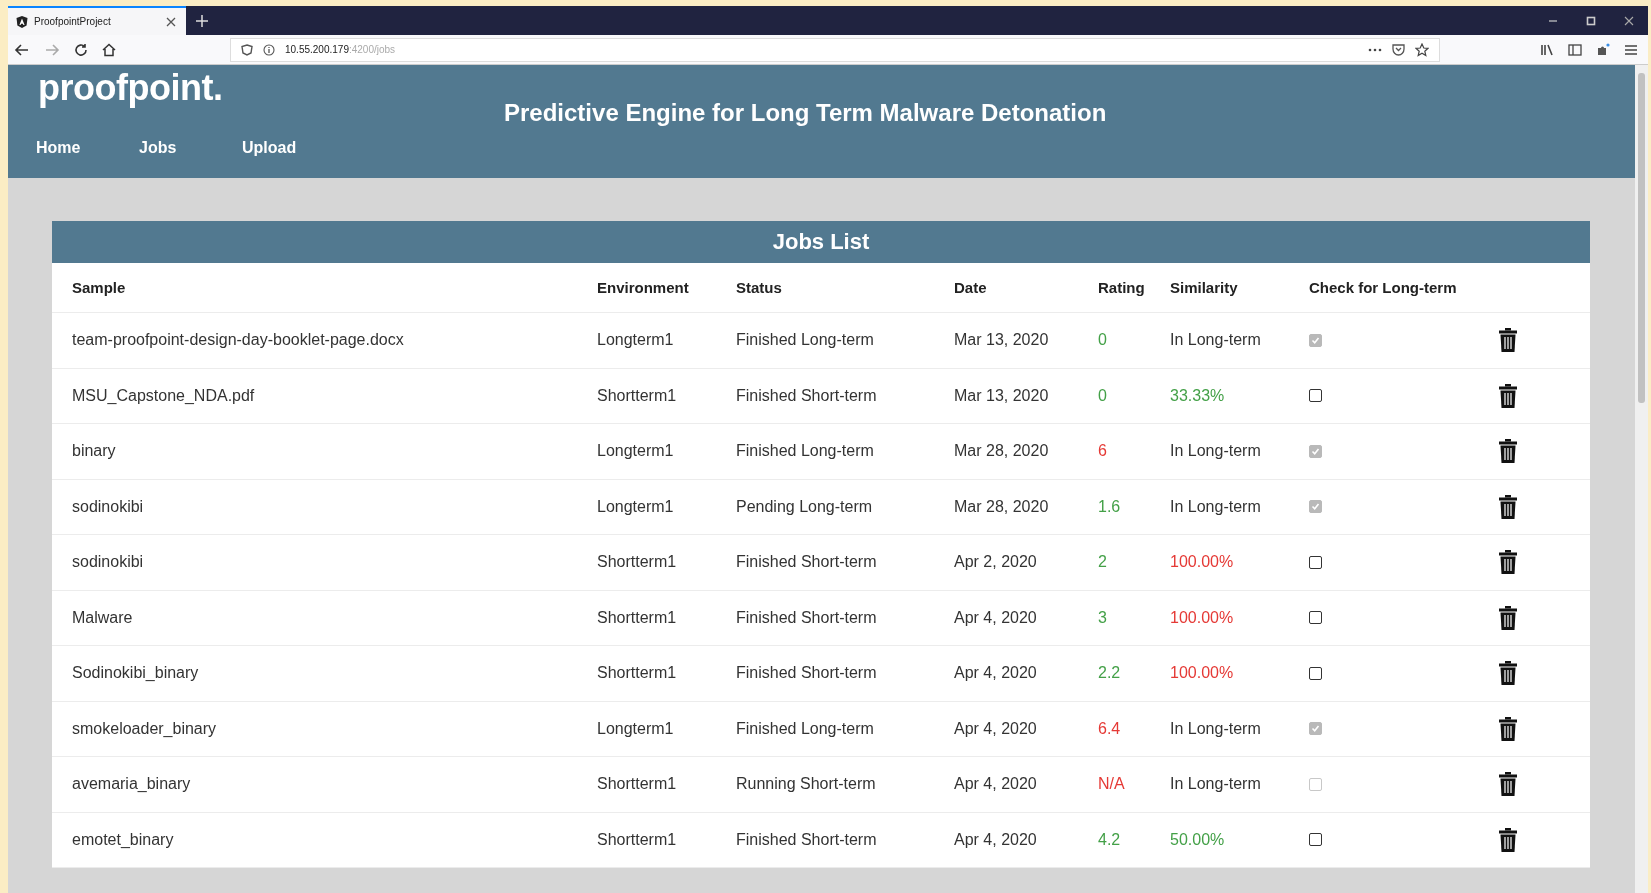  Describe the element at coordinates (1383, 287) in the screenshot. I see `column-header: Check for Long-term` at that location.